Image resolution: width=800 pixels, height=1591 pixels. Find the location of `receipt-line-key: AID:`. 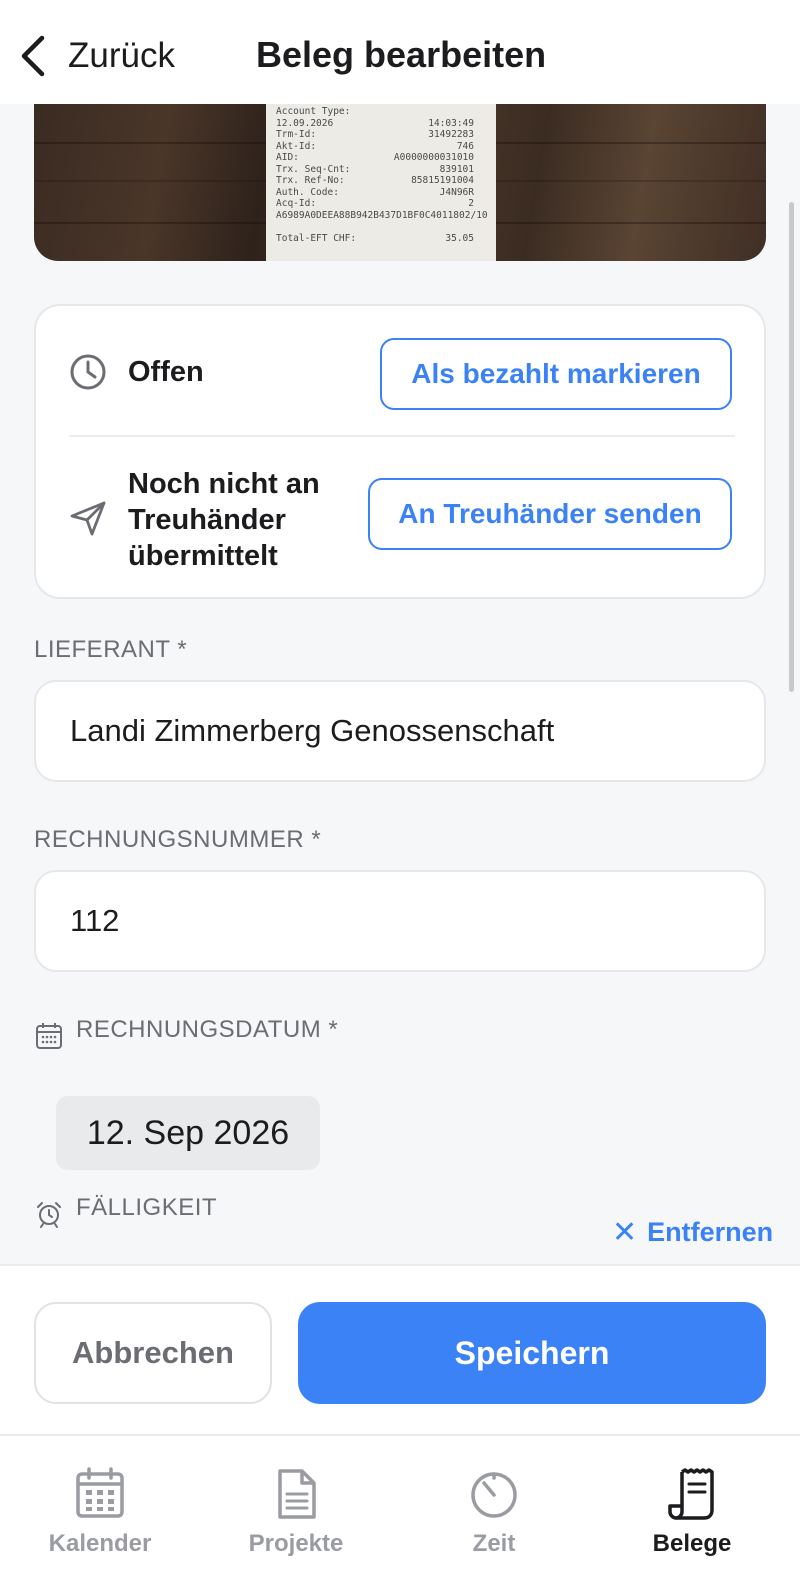

receipt-line-key: AID: is located at coordinates (287, 157).